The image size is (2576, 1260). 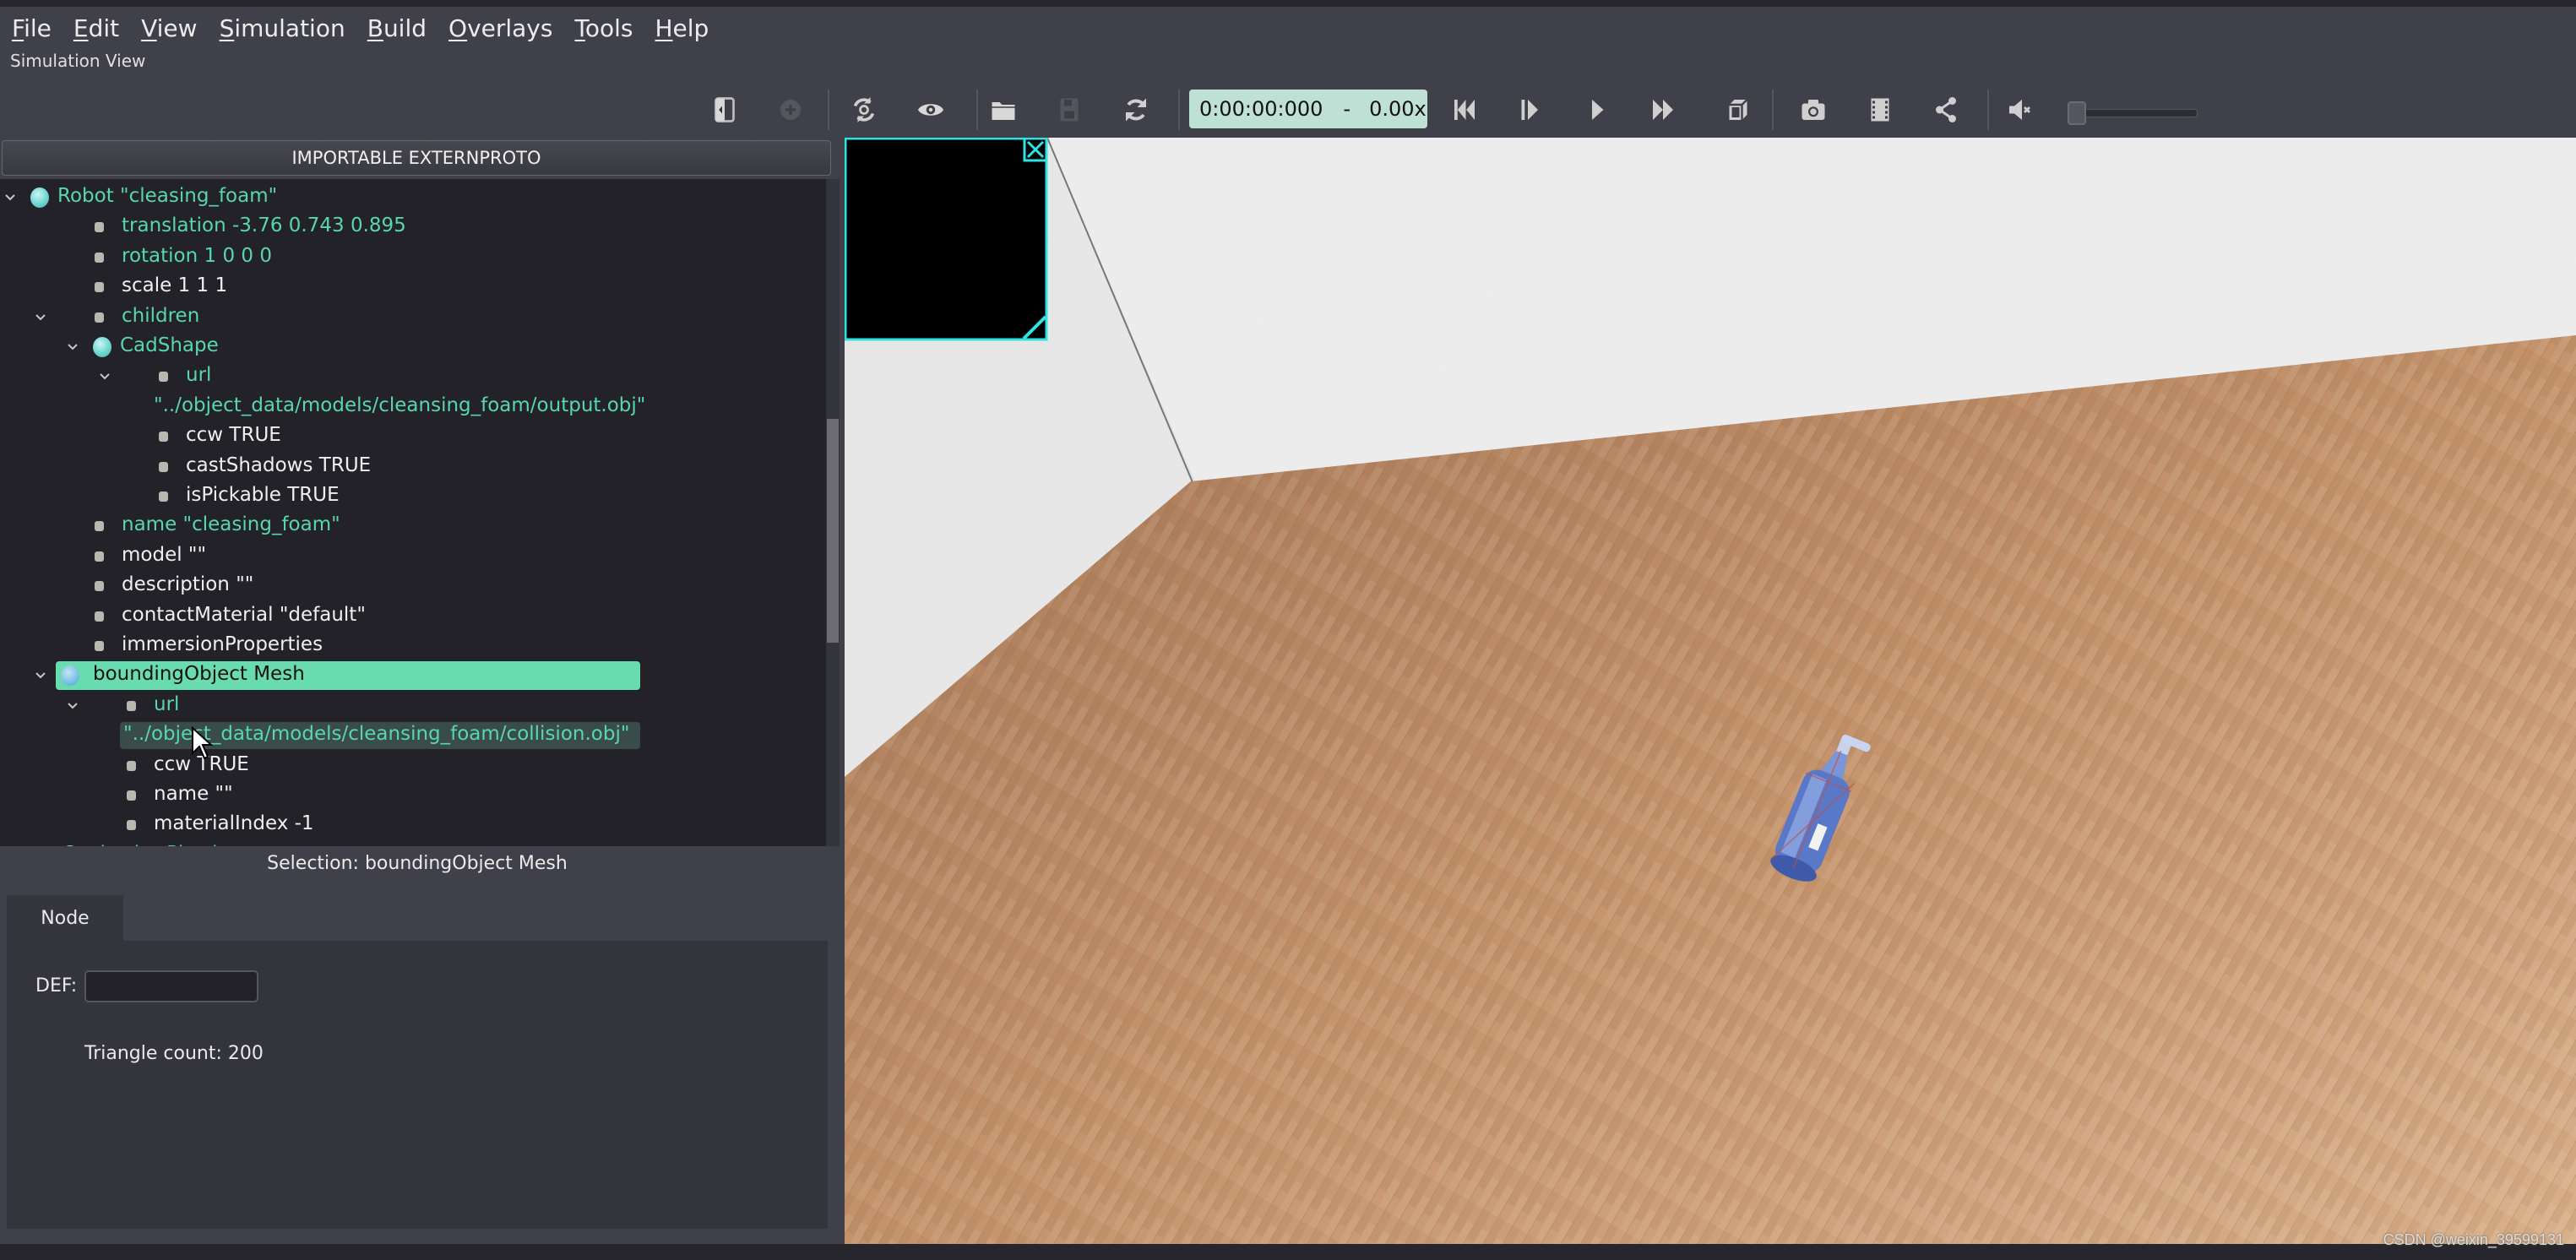 I want to click on scene-tree-scrollbar-thumb, so click(x=833, y=531).